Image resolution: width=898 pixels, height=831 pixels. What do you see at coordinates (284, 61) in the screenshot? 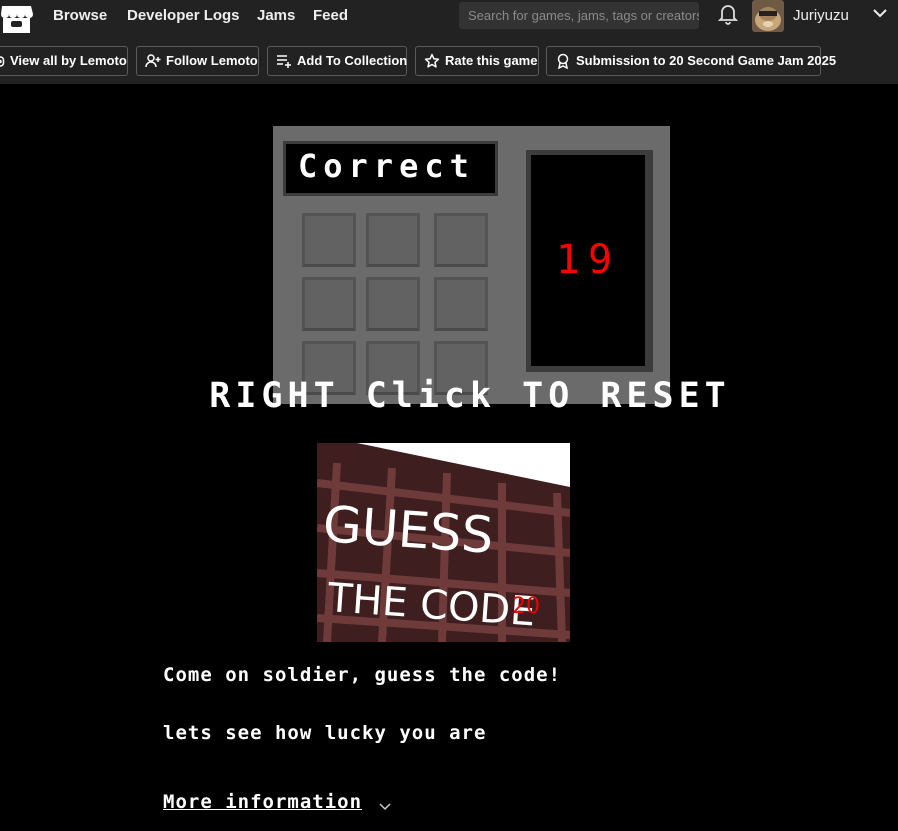
I see `add-list-icon` at bounding box center [284, 61].